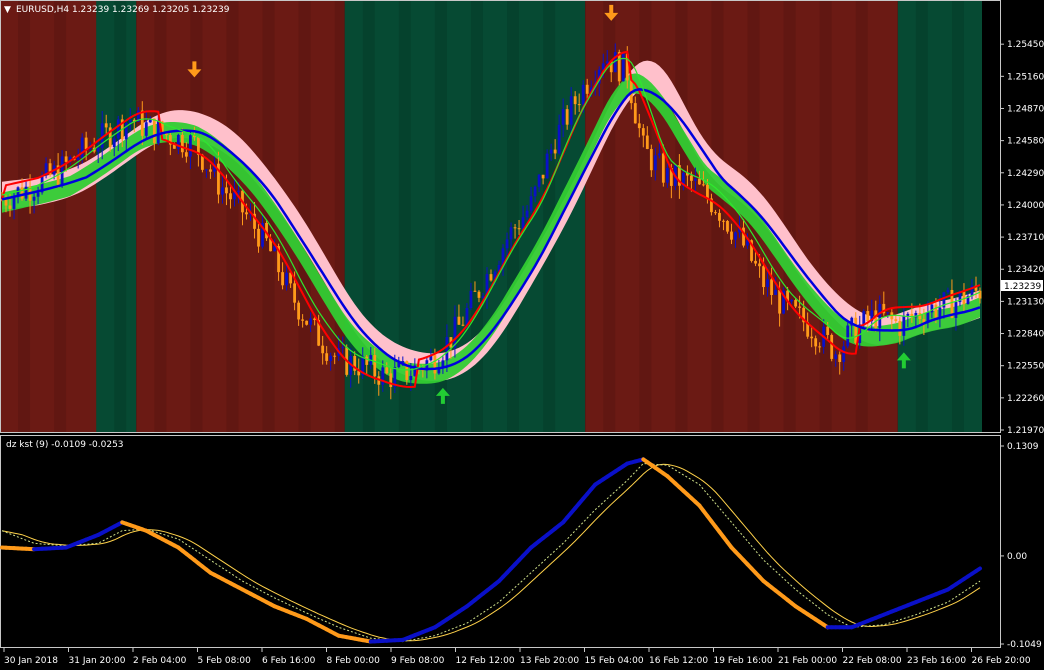  What do you see at coordinates (1025, 142) in the screenshot?
I see `price-tick-label: 1.24580` at bounding box center [1025, 142].